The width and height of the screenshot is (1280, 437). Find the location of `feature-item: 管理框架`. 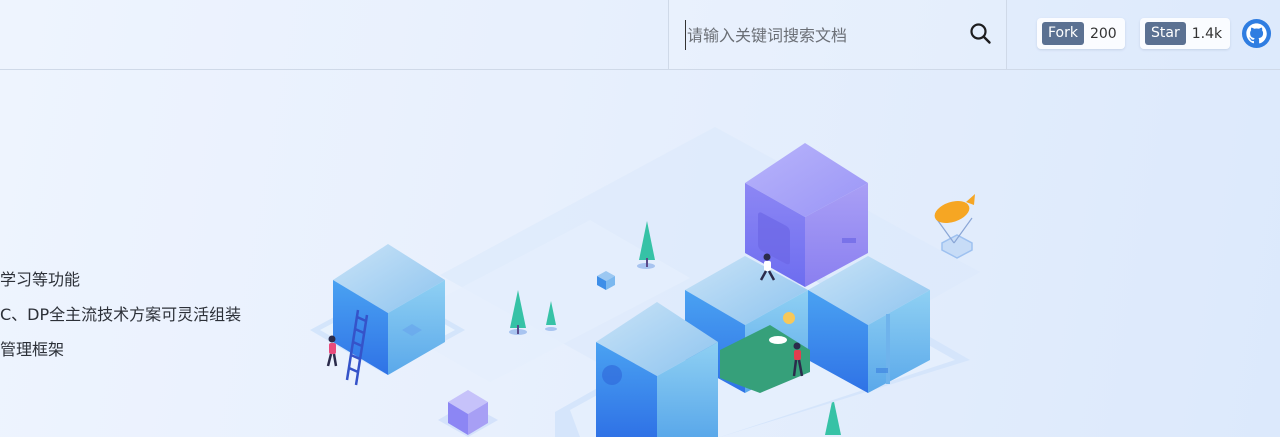

feature-item: 管理框架 is located at coordinates (32, 349).